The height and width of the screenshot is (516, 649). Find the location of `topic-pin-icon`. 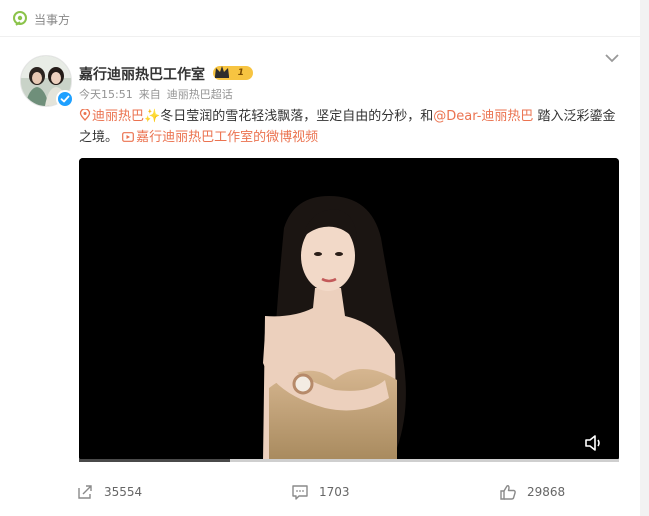

topic-pin-icon is located at coordinates (85, 115).